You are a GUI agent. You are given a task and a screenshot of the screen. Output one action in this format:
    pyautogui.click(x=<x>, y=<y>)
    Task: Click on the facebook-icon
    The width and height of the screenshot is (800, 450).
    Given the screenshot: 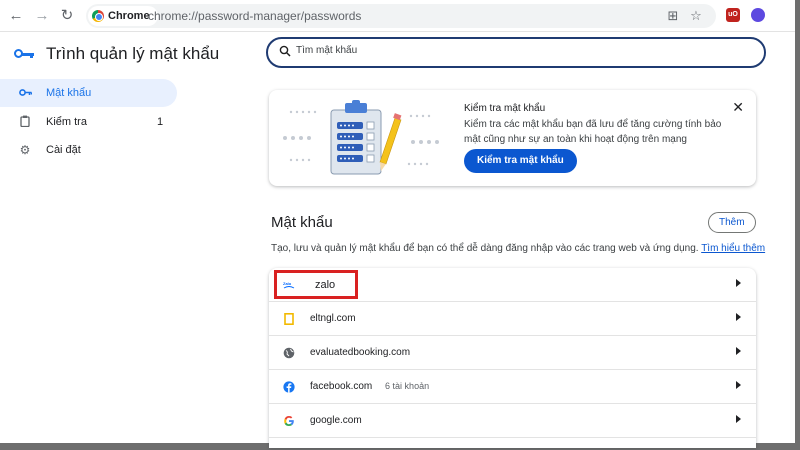 What is the action you would take?
    pyautogui.click(x=289, y=387)
    